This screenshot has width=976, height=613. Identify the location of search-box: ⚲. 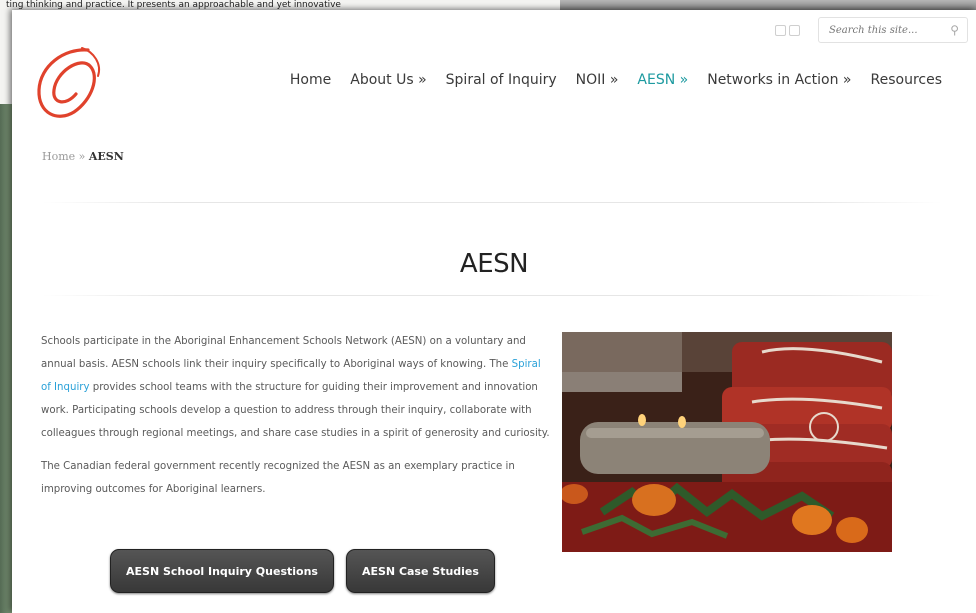
(893, 30).